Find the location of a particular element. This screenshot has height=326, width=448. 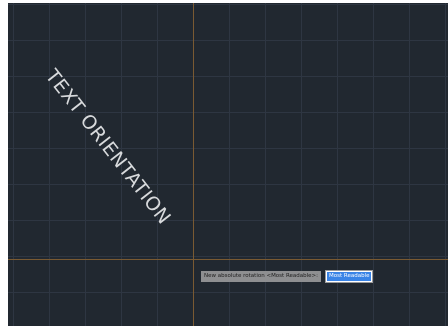

crosshair-vertical-line is located at coordinates (193, 164).